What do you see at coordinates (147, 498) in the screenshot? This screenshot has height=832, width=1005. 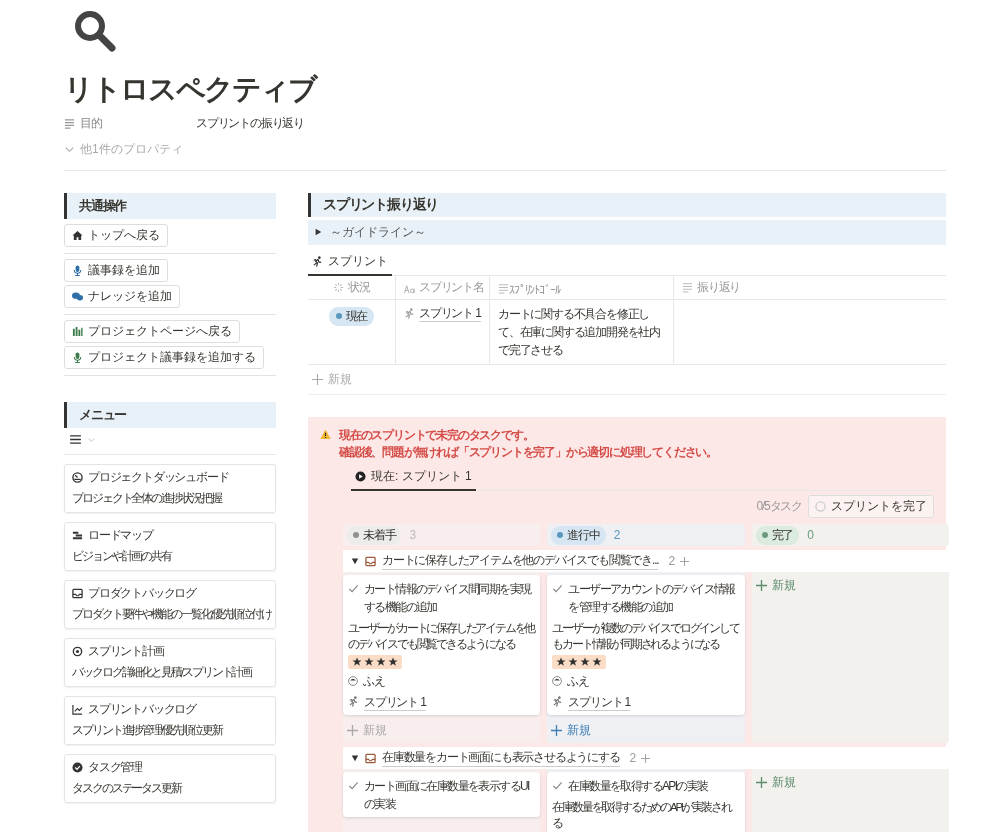 I see `menu-card-description: プロジェクト全体の進捗状況把握` at bounding box center [147, 498].